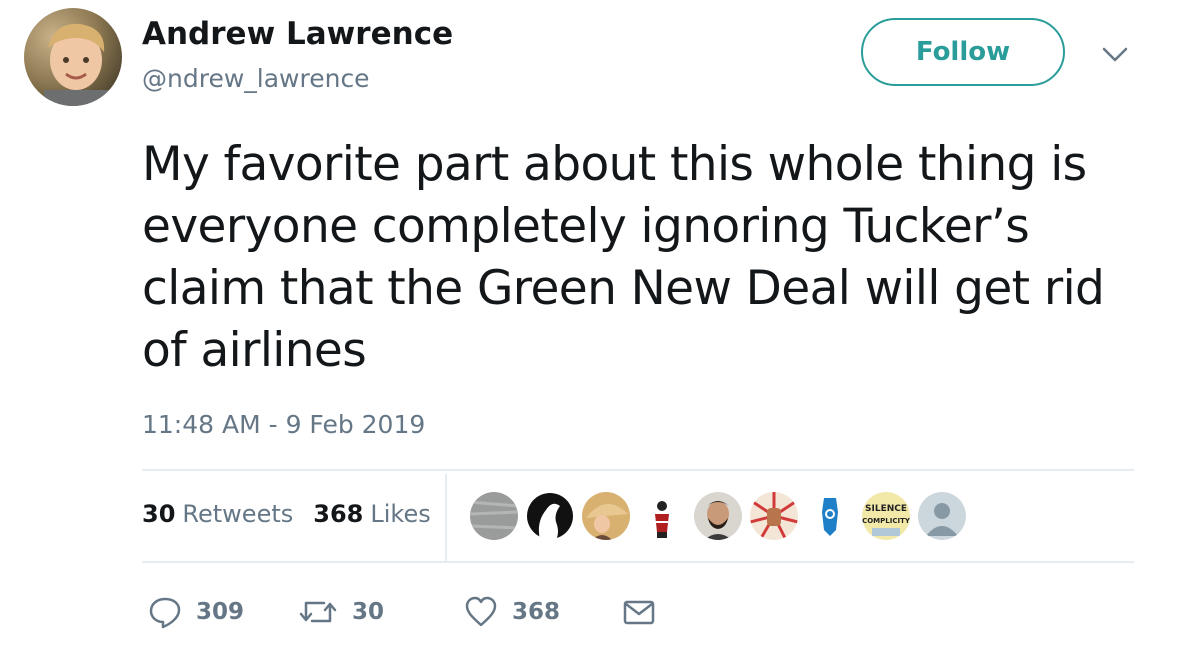 This screenshot has width=1200, height=664. I want to click on likes-label: Likes, so click(400, 514).